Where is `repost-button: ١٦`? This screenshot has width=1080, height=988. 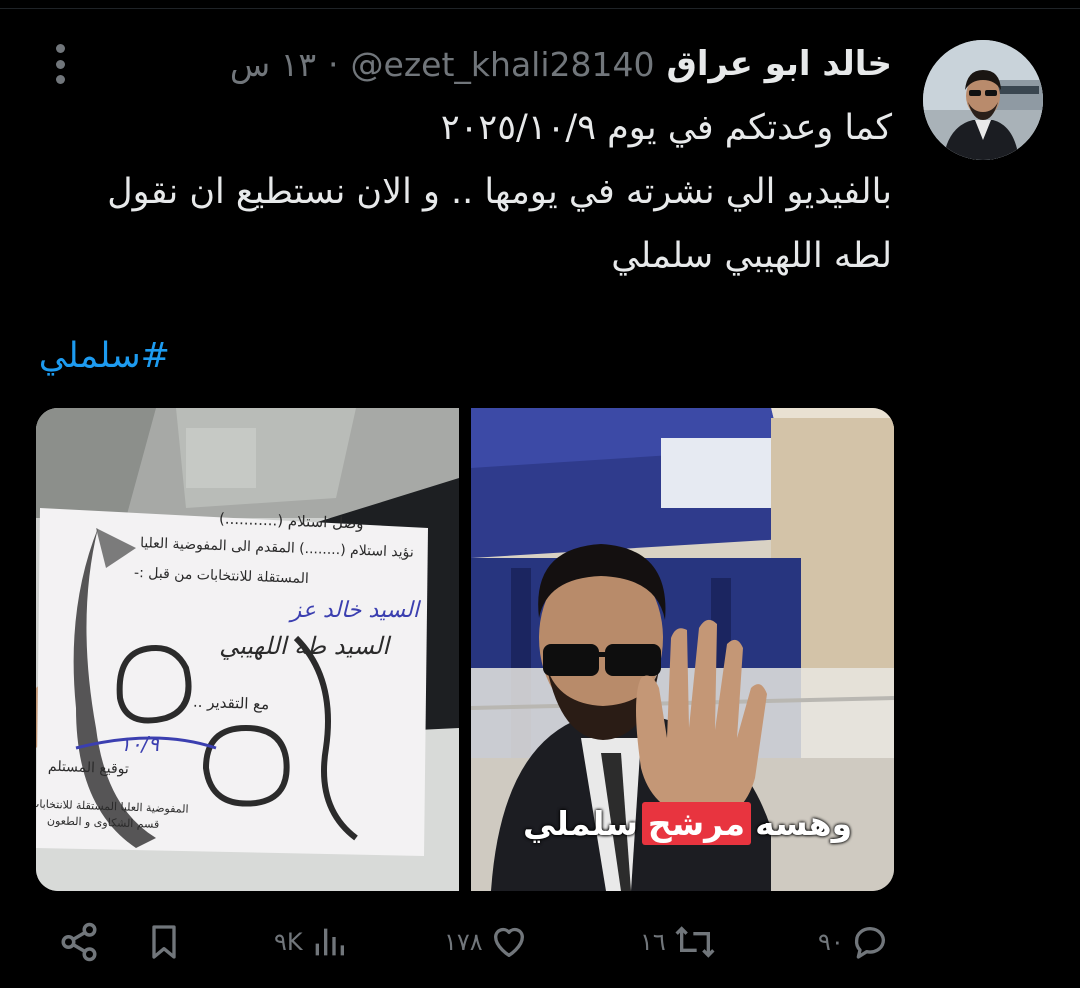 repost-button: ١٦ is located at coordinates (679, 942).